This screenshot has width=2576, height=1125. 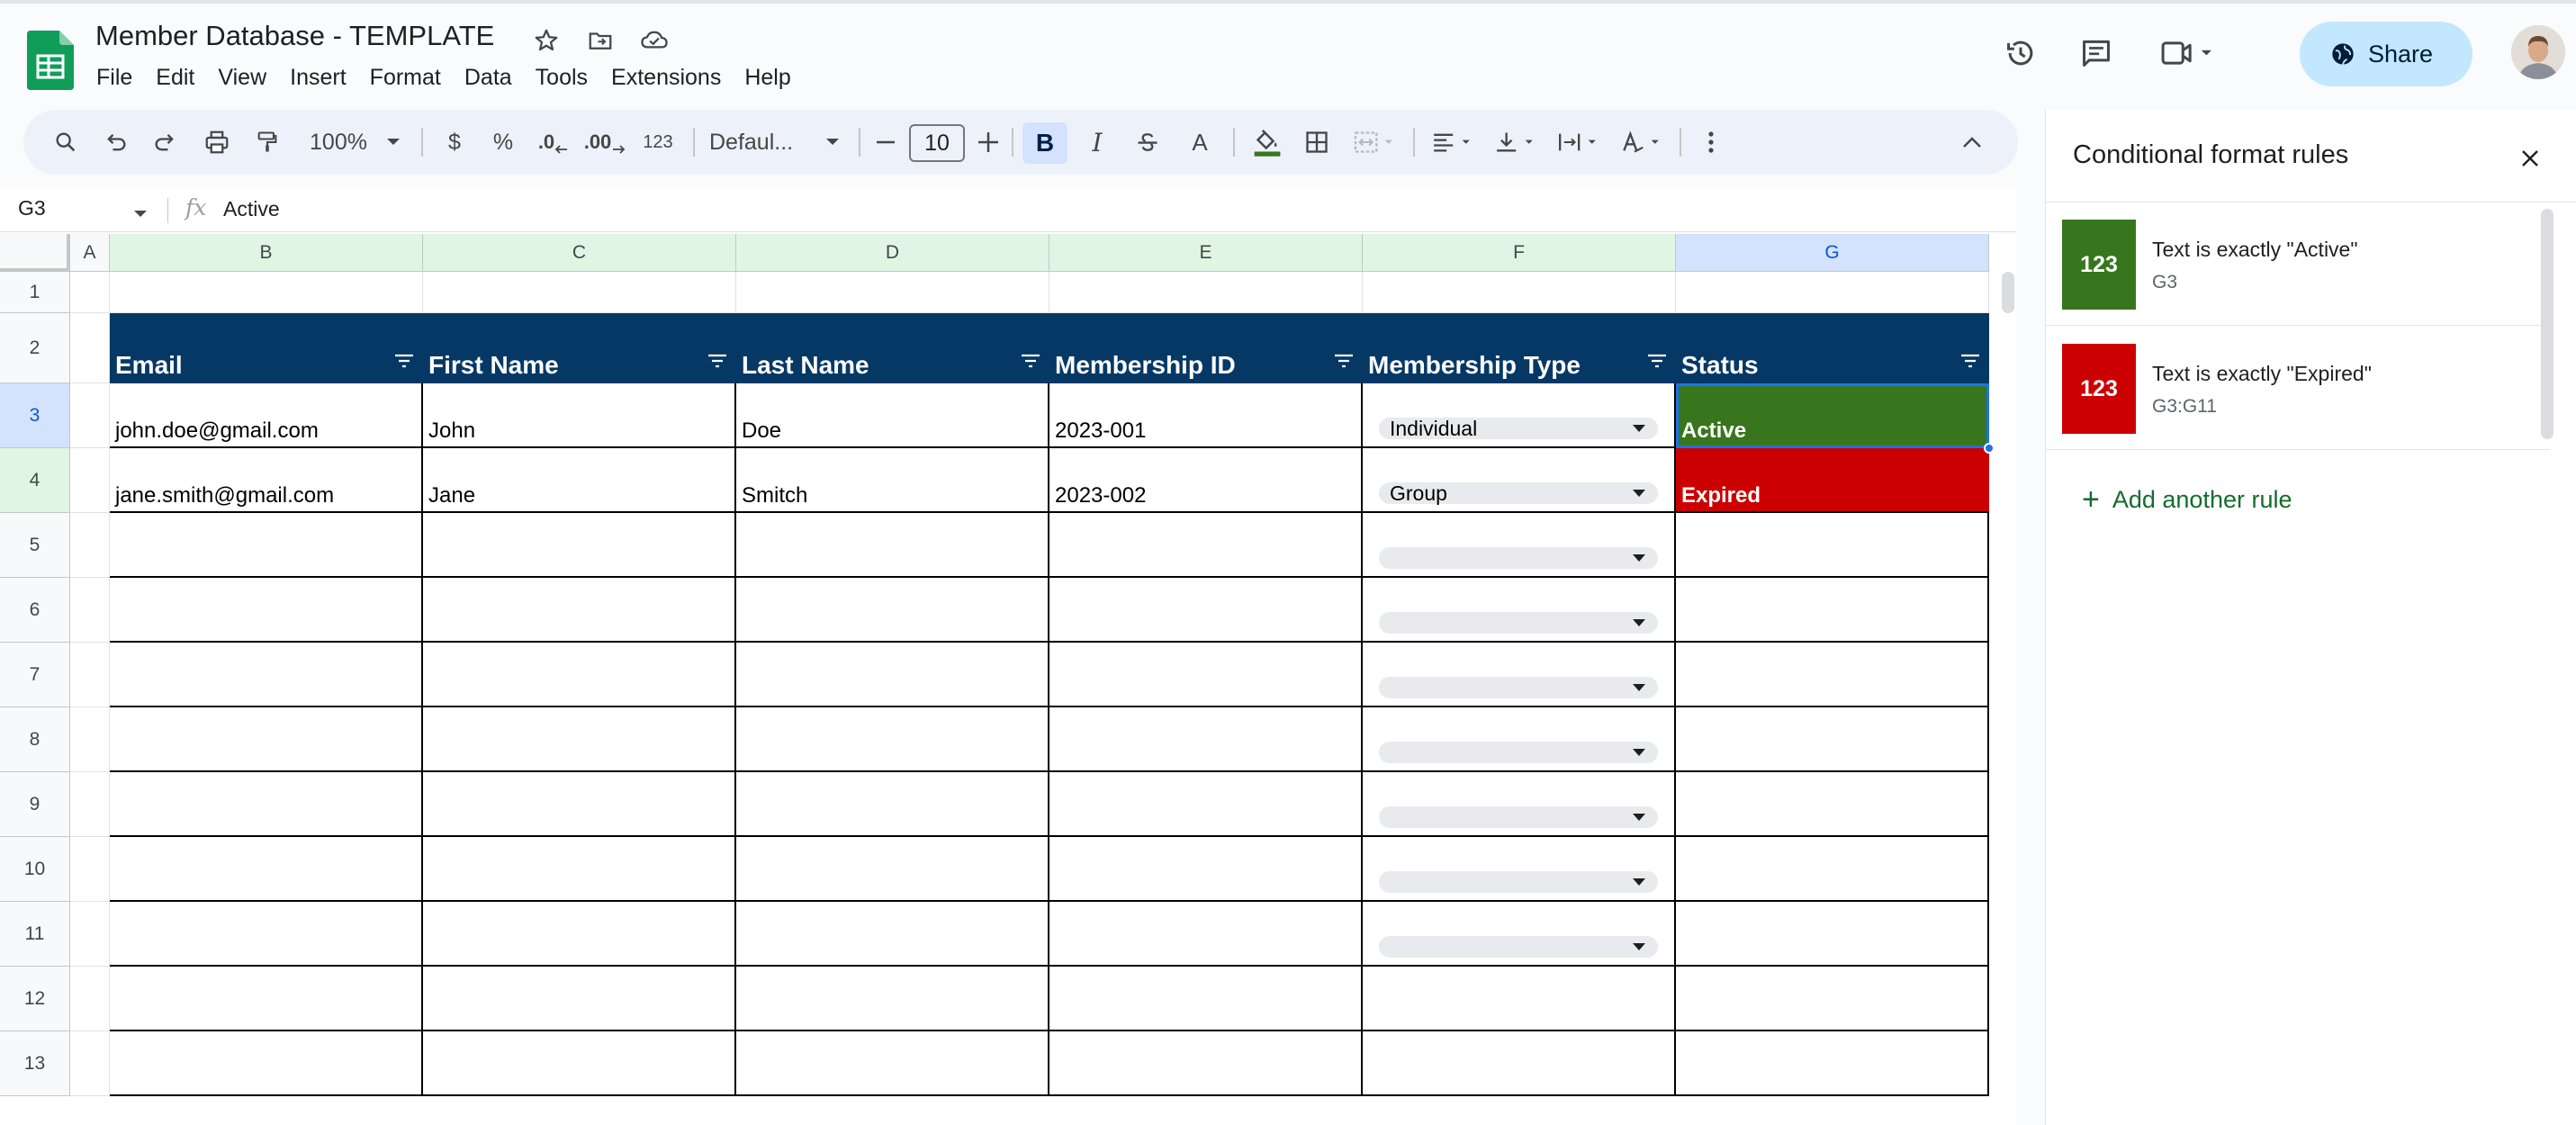 What do you see at coordinates (266, 481) in the screenshot?
I see `cell-email: jane.smith@gmail.com` at bounding box center [266, 481].